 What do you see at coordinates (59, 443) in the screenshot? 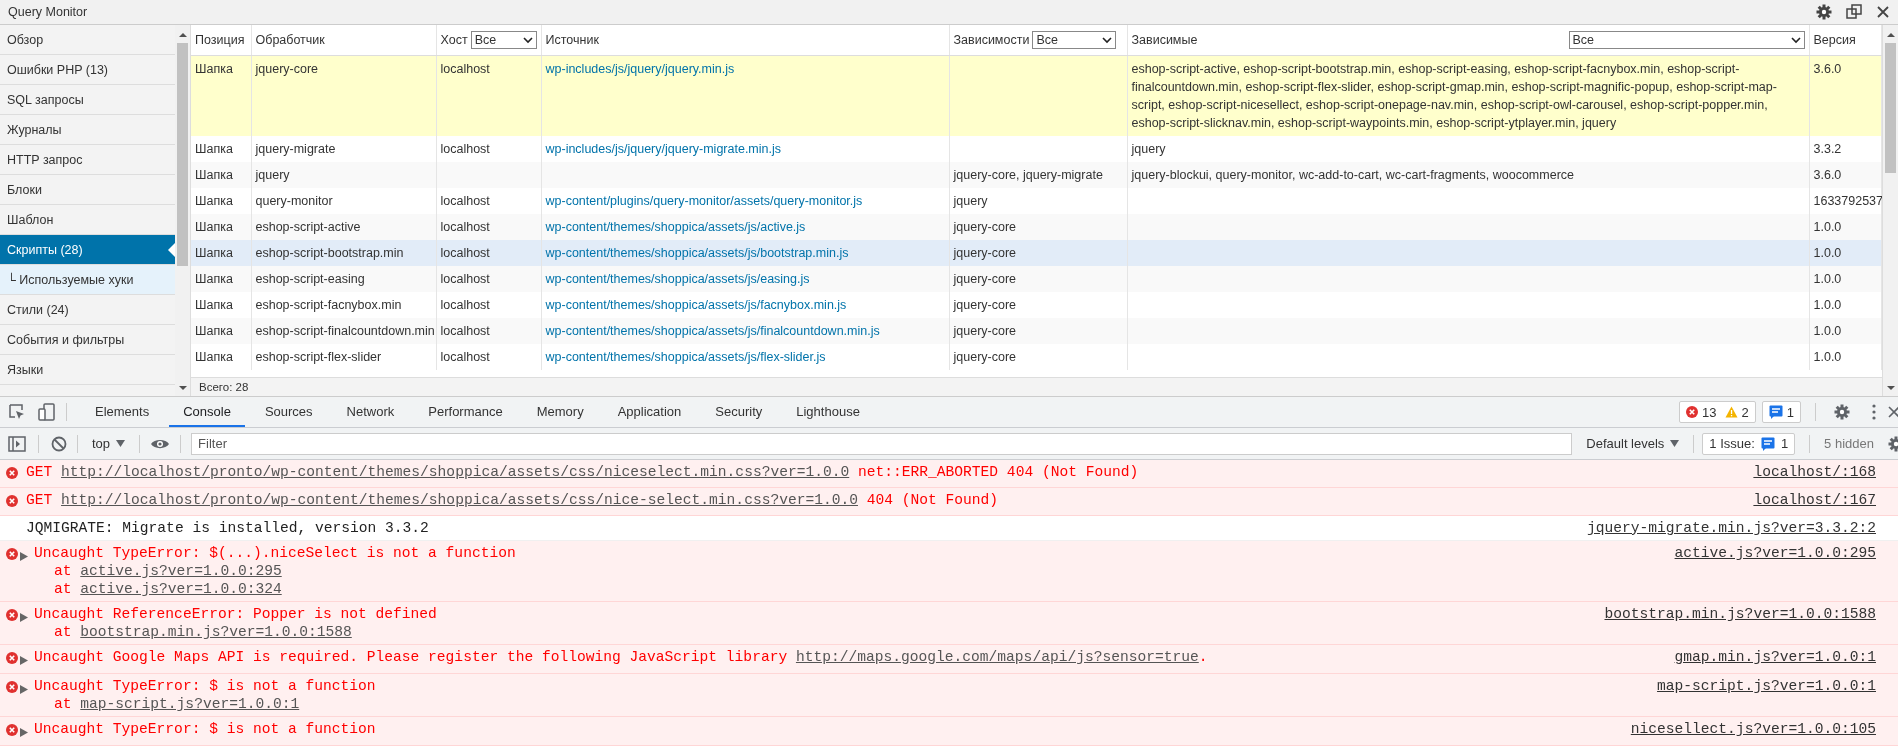
I see `clear-console-icon` at bounding box center [59, 443].